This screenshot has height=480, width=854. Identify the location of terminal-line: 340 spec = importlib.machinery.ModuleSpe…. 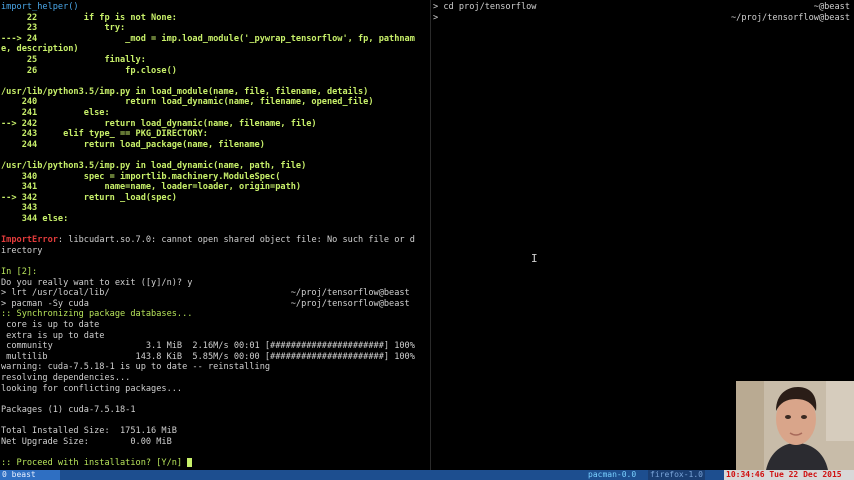
(215, 177).